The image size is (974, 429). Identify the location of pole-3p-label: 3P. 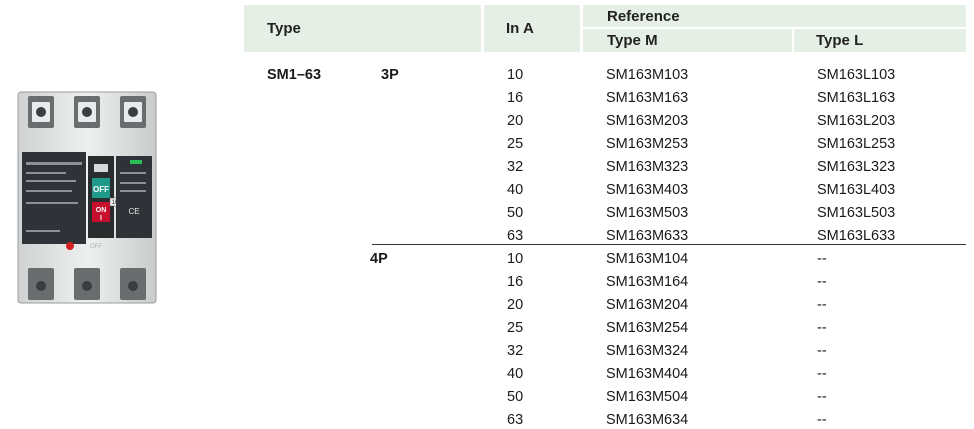
(390, 75).